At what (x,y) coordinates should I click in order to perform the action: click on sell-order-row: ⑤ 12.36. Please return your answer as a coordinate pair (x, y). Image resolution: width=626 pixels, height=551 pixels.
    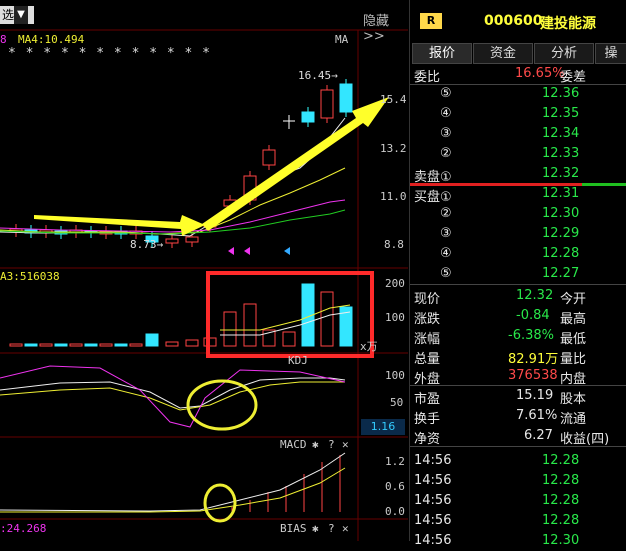
    Looking at the image, I should click on (518, 94).